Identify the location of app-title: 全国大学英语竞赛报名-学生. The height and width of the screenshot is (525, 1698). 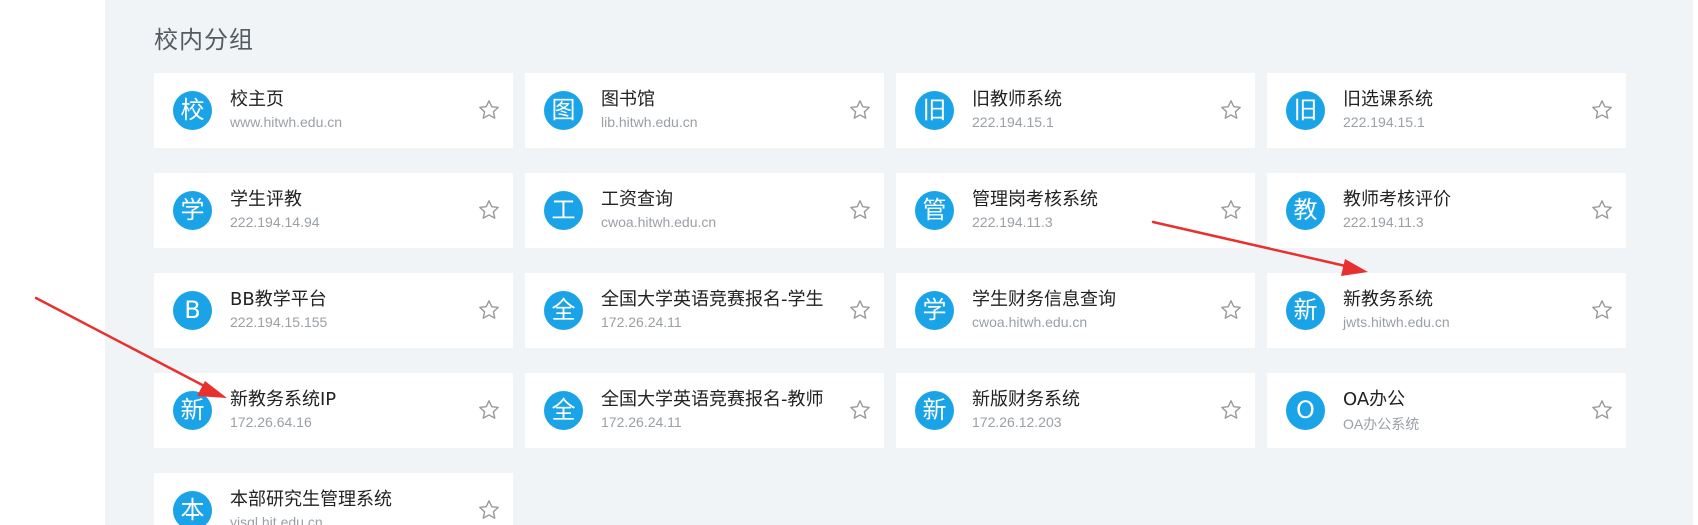
(712, 299).